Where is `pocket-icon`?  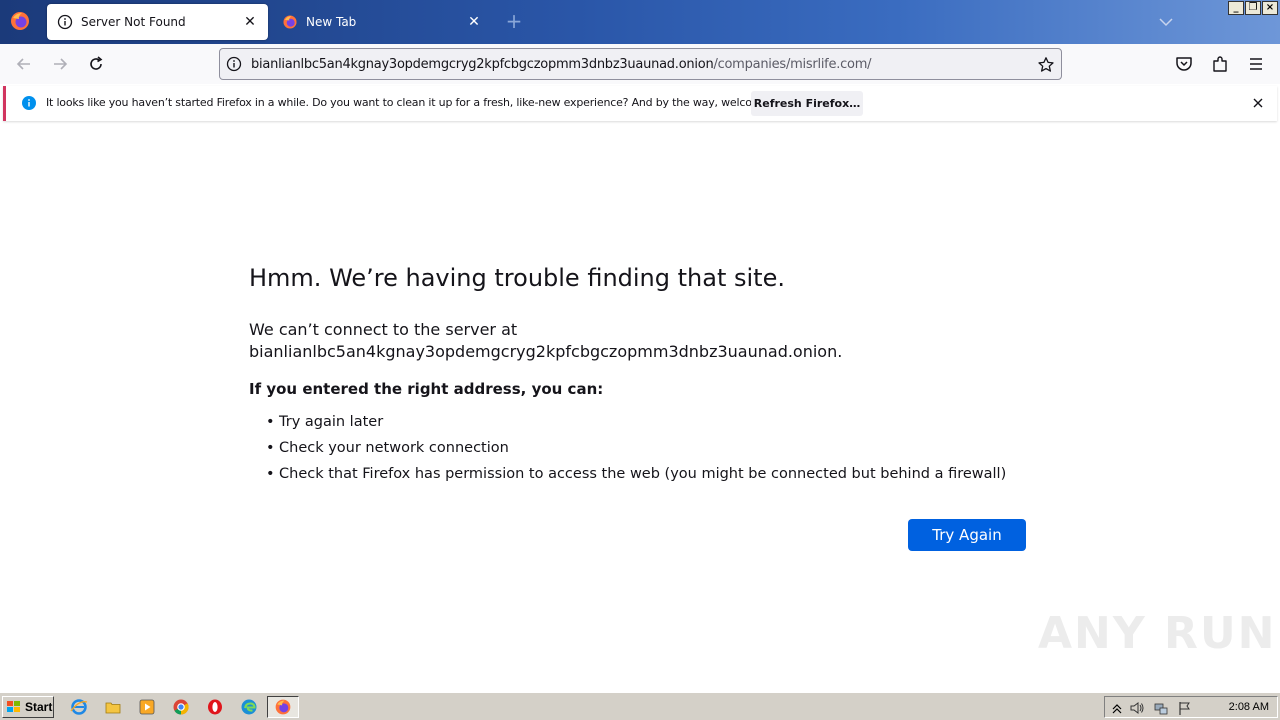 pocket-icon is located at coordinates (1184, 64).